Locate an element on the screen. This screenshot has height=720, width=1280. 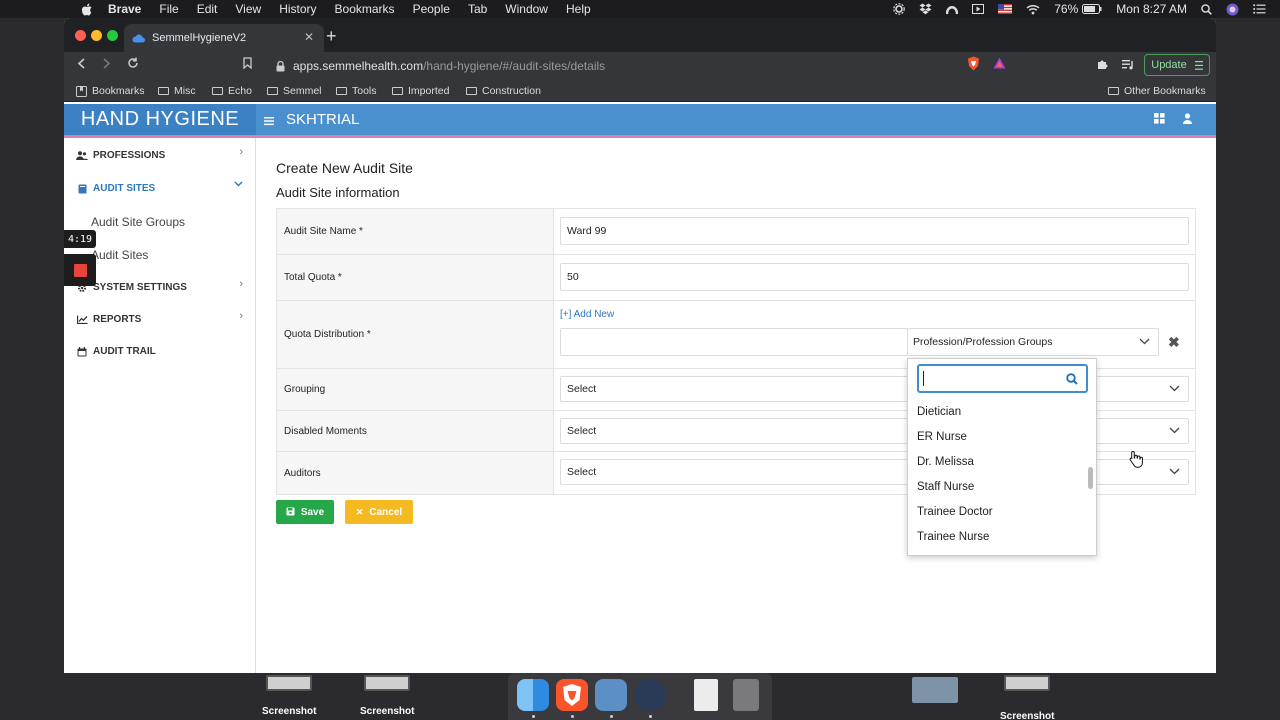
disabled-moments-select-value: Select is located at coordinates (582, 431).